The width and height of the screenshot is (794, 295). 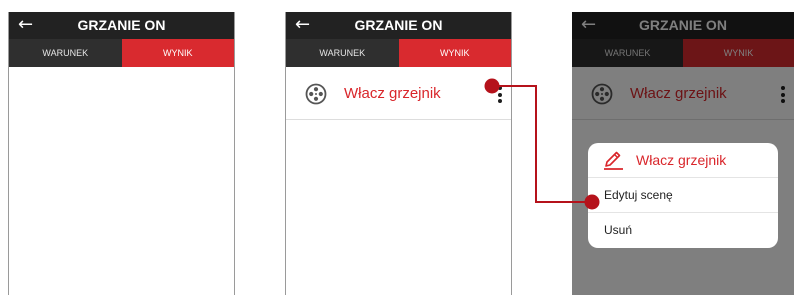 I want to click on menu-title-label: Włacz grzejnik, so click(x=681, y=160).